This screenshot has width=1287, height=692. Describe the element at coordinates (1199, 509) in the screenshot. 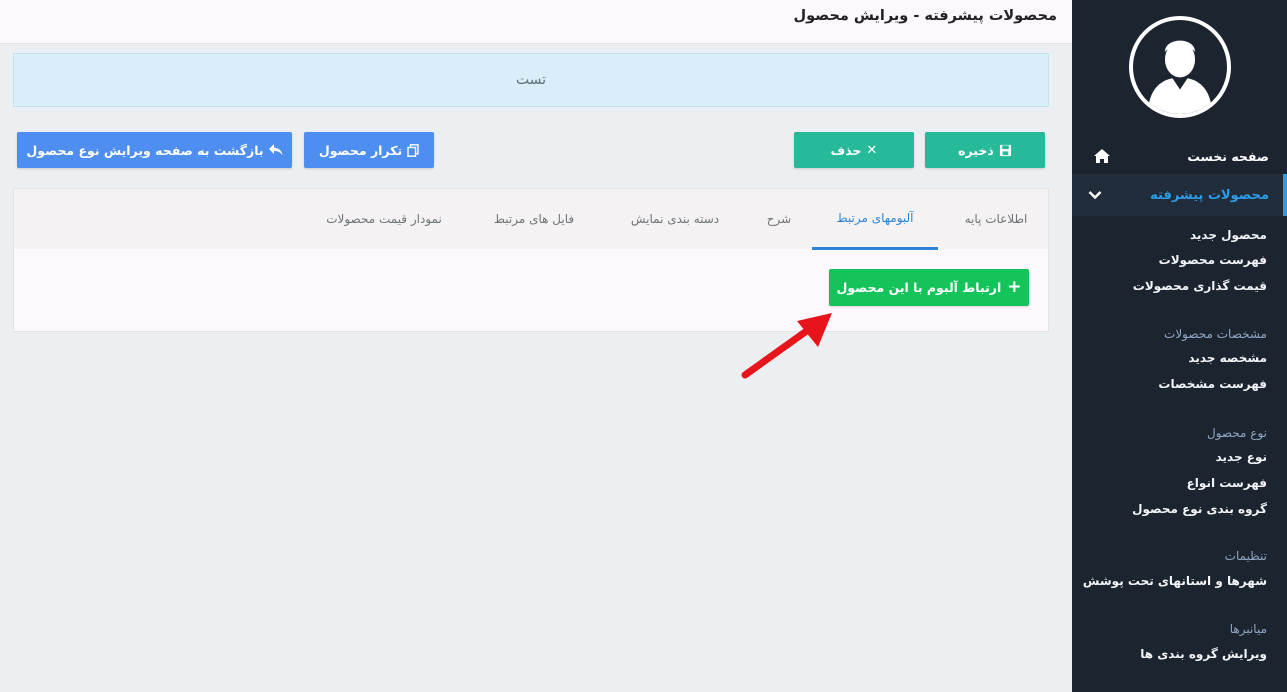

I see `sidebar-link-type-grouping: گروه بندی نوع محصول` at that location.